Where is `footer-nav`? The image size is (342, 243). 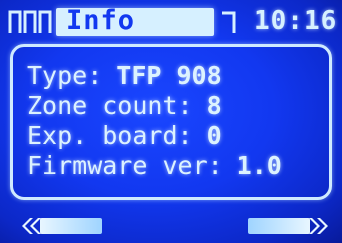 footer-nav is located at coordinates (171, 225).